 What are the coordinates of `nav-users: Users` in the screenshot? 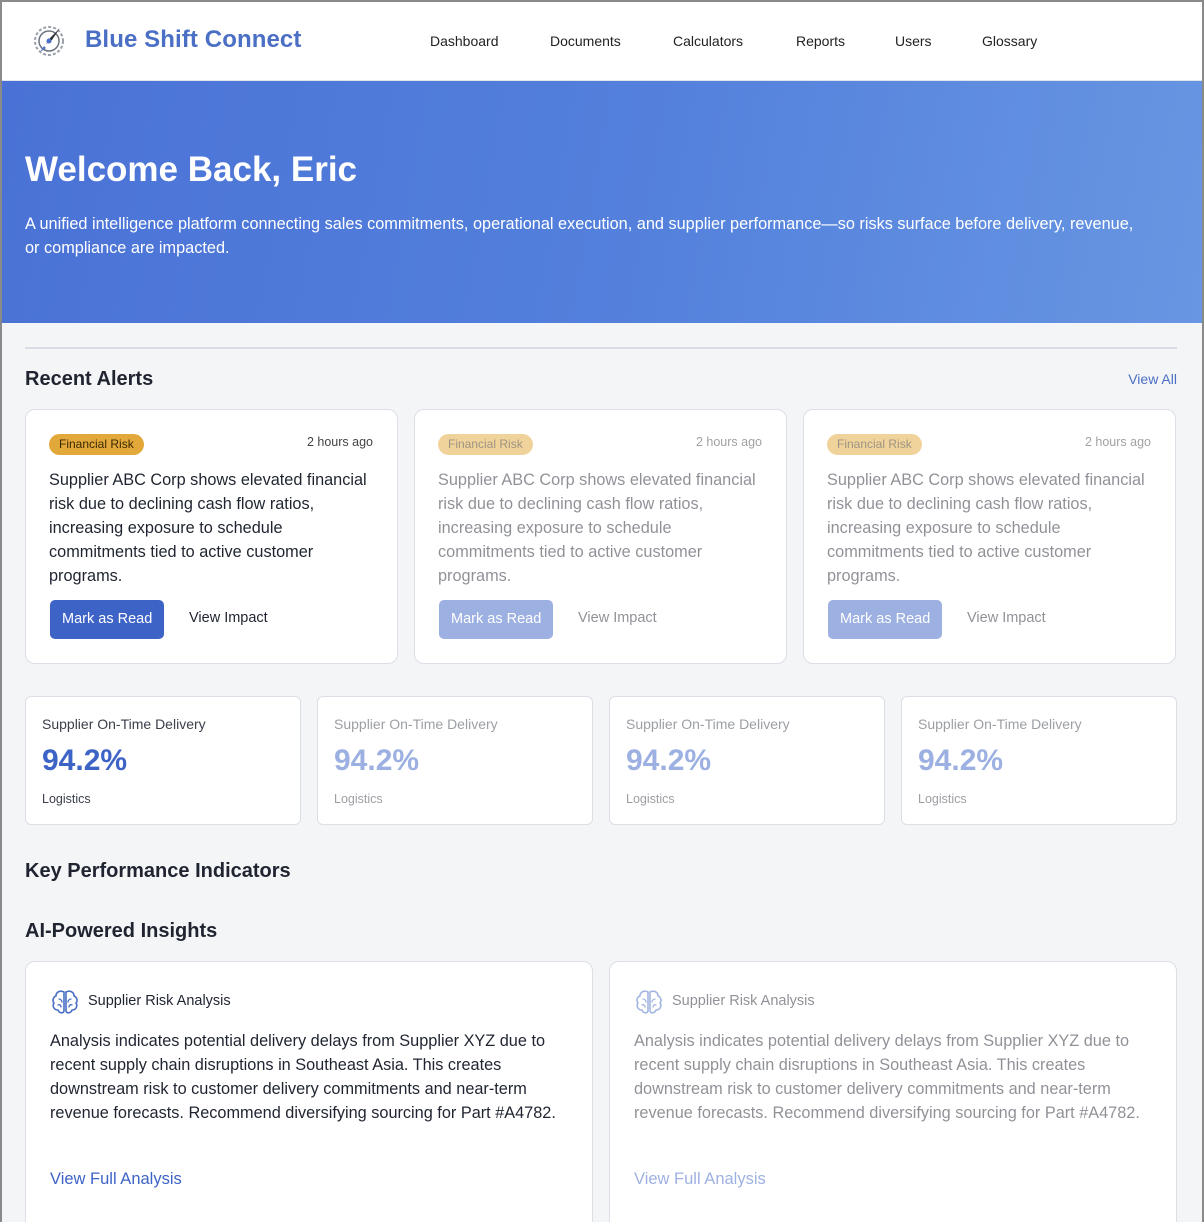 It's located at (913, 41).